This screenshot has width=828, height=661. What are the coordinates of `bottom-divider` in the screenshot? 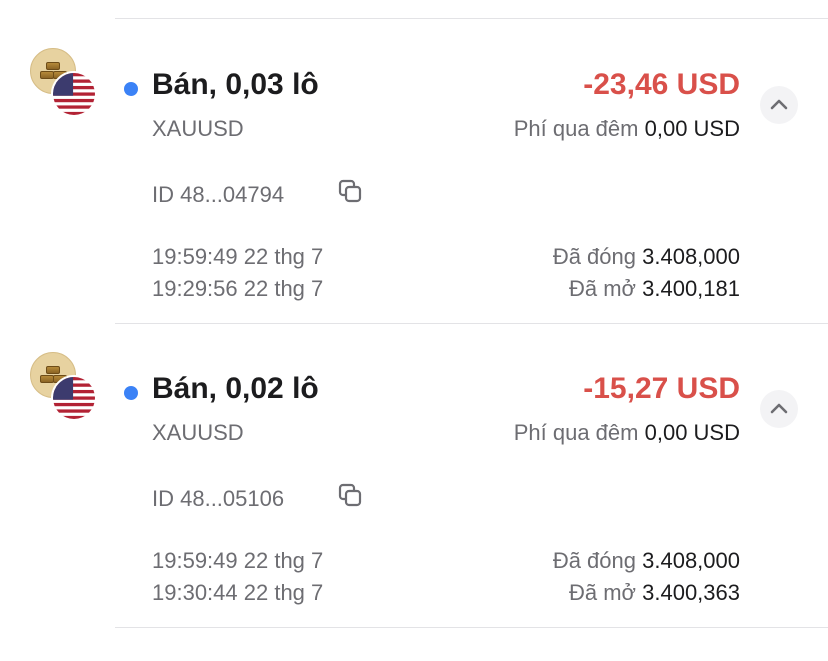 It's located at (471, 627).